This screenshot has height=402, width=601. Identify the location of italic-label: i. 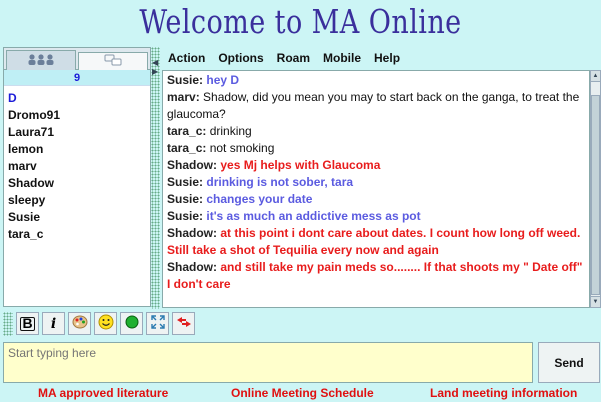
(53, 323).